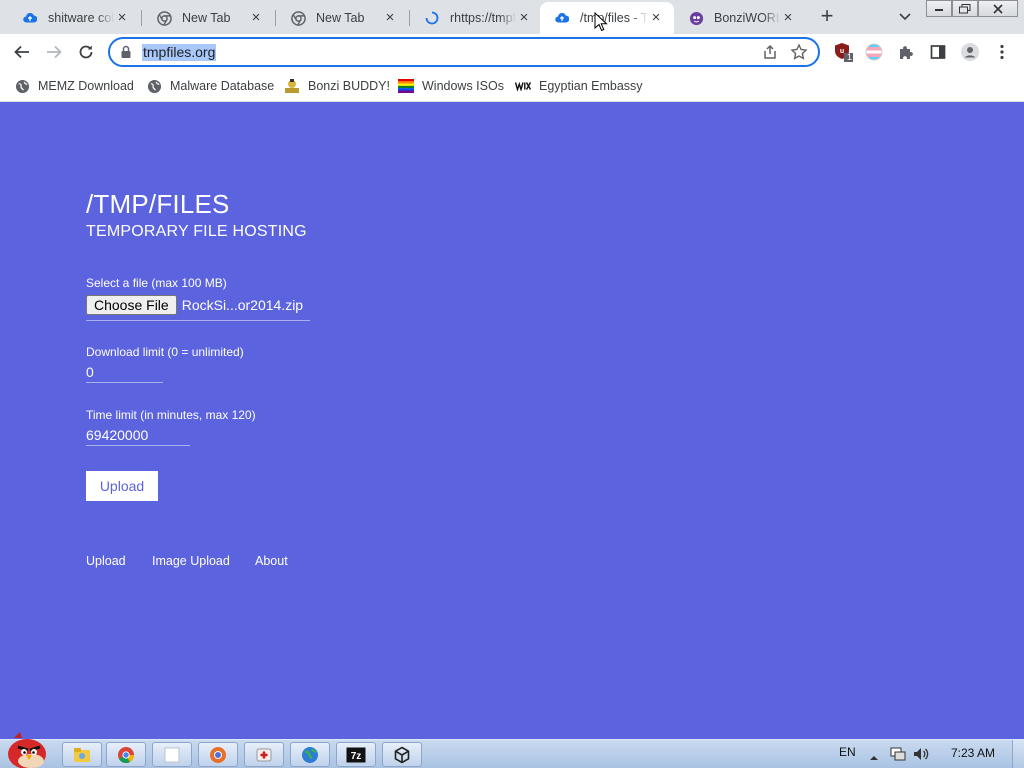  What do you see at coordinates (122, 486) in the screenshot?
I see `upload-button: Upload` at bounding box center [122, 486].